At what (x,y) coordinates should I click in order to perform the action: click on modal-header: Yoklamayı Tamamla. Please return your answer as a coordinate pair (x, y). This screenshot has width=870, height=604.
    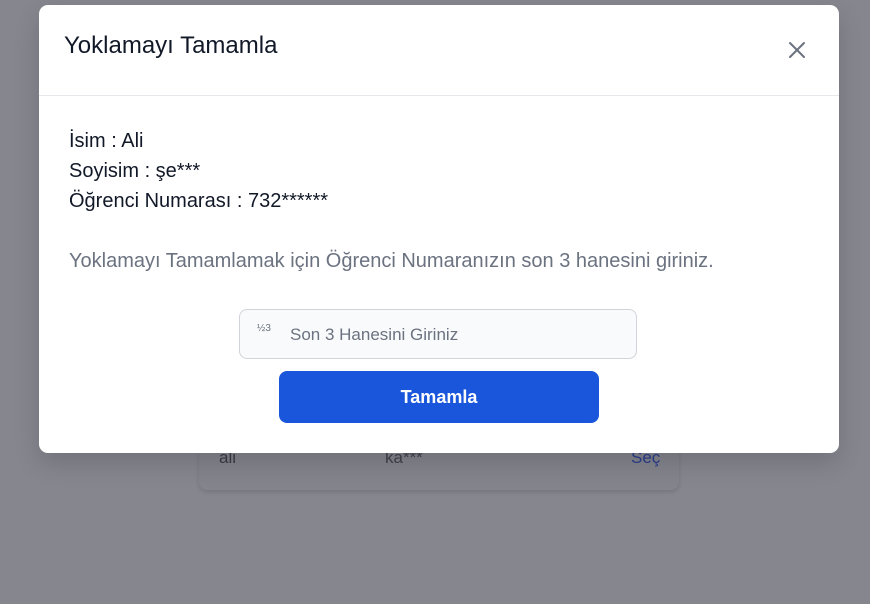
    Looking at the image, I should click on (439, 50).